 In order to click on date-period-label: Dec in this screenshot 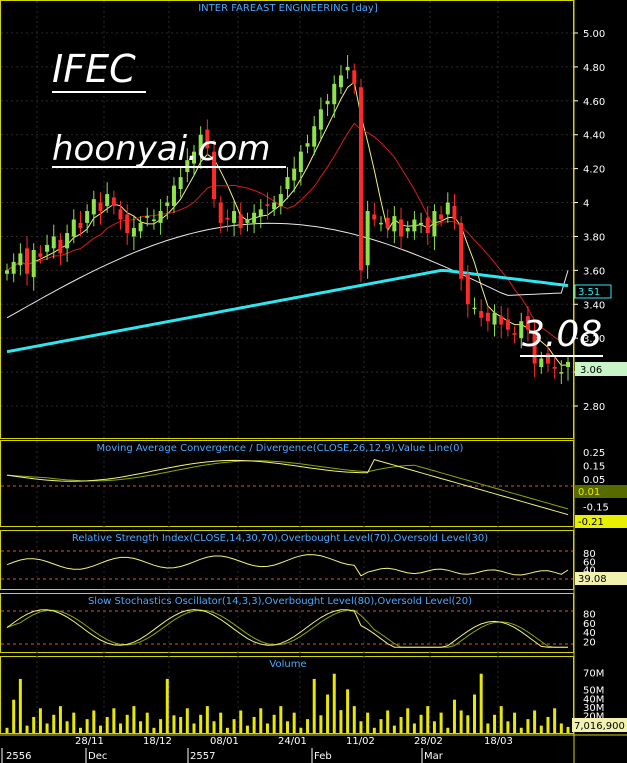, I will do `click(97, 756)`.